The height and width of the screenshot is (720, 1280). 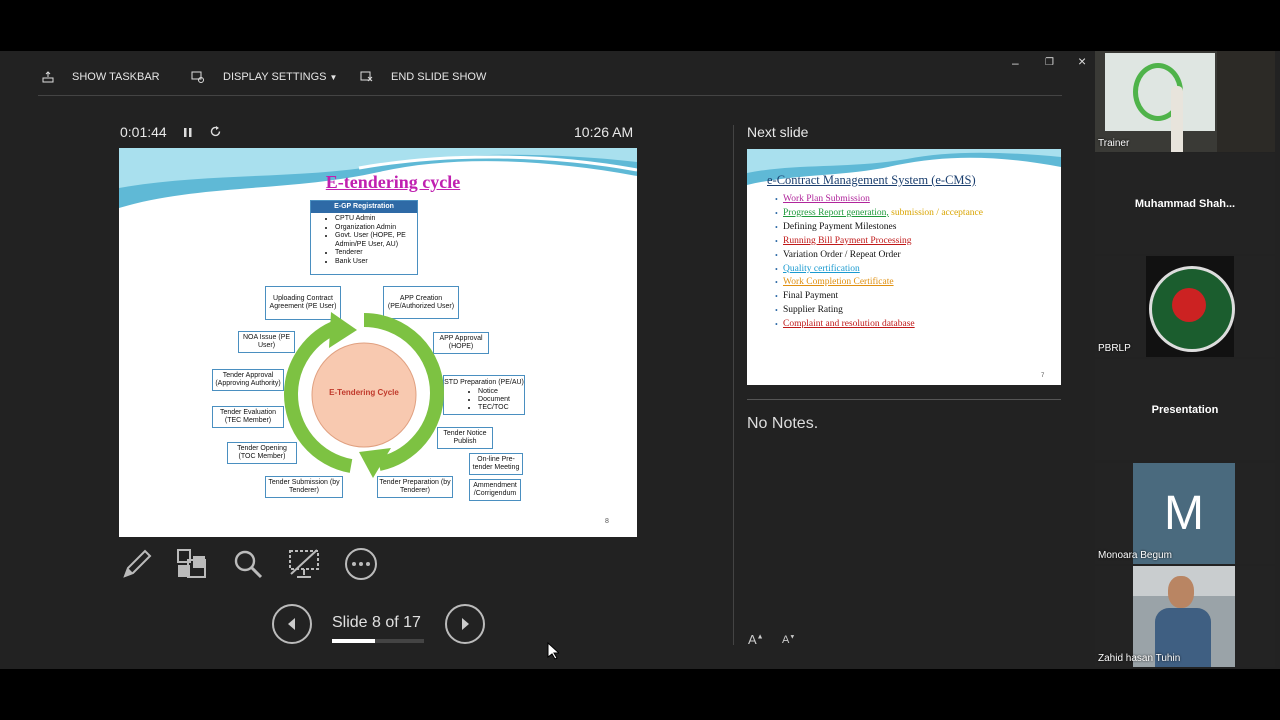 I want to click on ecms-item-text: Quality certification, so click(x=821, y=268).